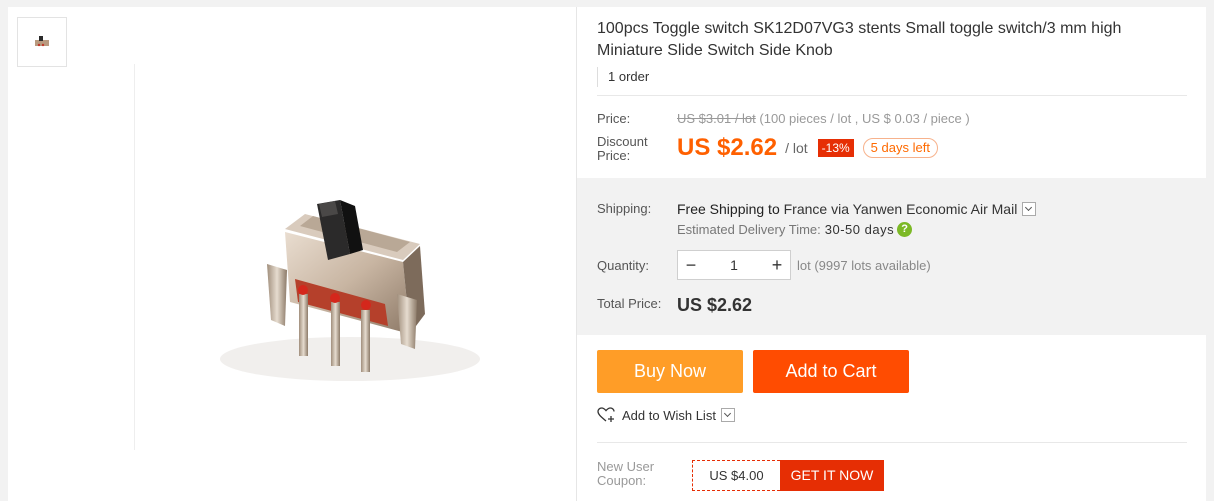 The height and width of the screenshot is (501, 1214). I want to click on shipping-label: Shipping:, so click(624, 208).